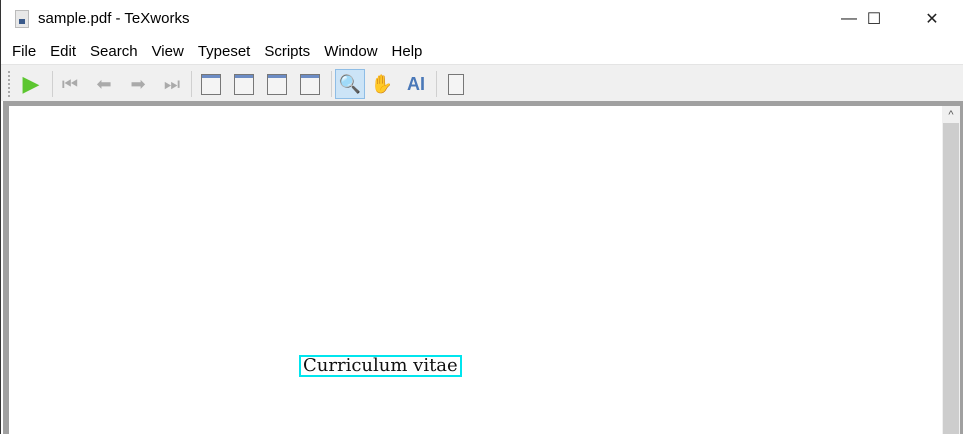 This screenshot has width=963, height=434. What do you see at coordinates (350, 84) in the screenshot?
I see `magnify-tool-icon: 🔍` at bounding box center [350, 84].